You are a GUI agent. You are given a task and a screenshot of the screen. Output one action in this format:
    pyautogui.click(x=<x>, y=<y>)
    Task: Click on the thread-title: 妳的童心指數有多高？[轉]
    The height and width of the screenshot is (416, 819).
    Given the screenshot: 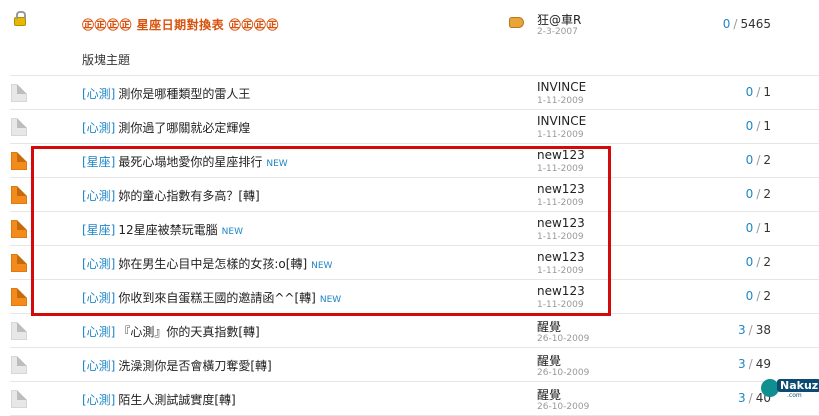 What is the action you would take?
    pyautogui.click(x=188, y=196)
    